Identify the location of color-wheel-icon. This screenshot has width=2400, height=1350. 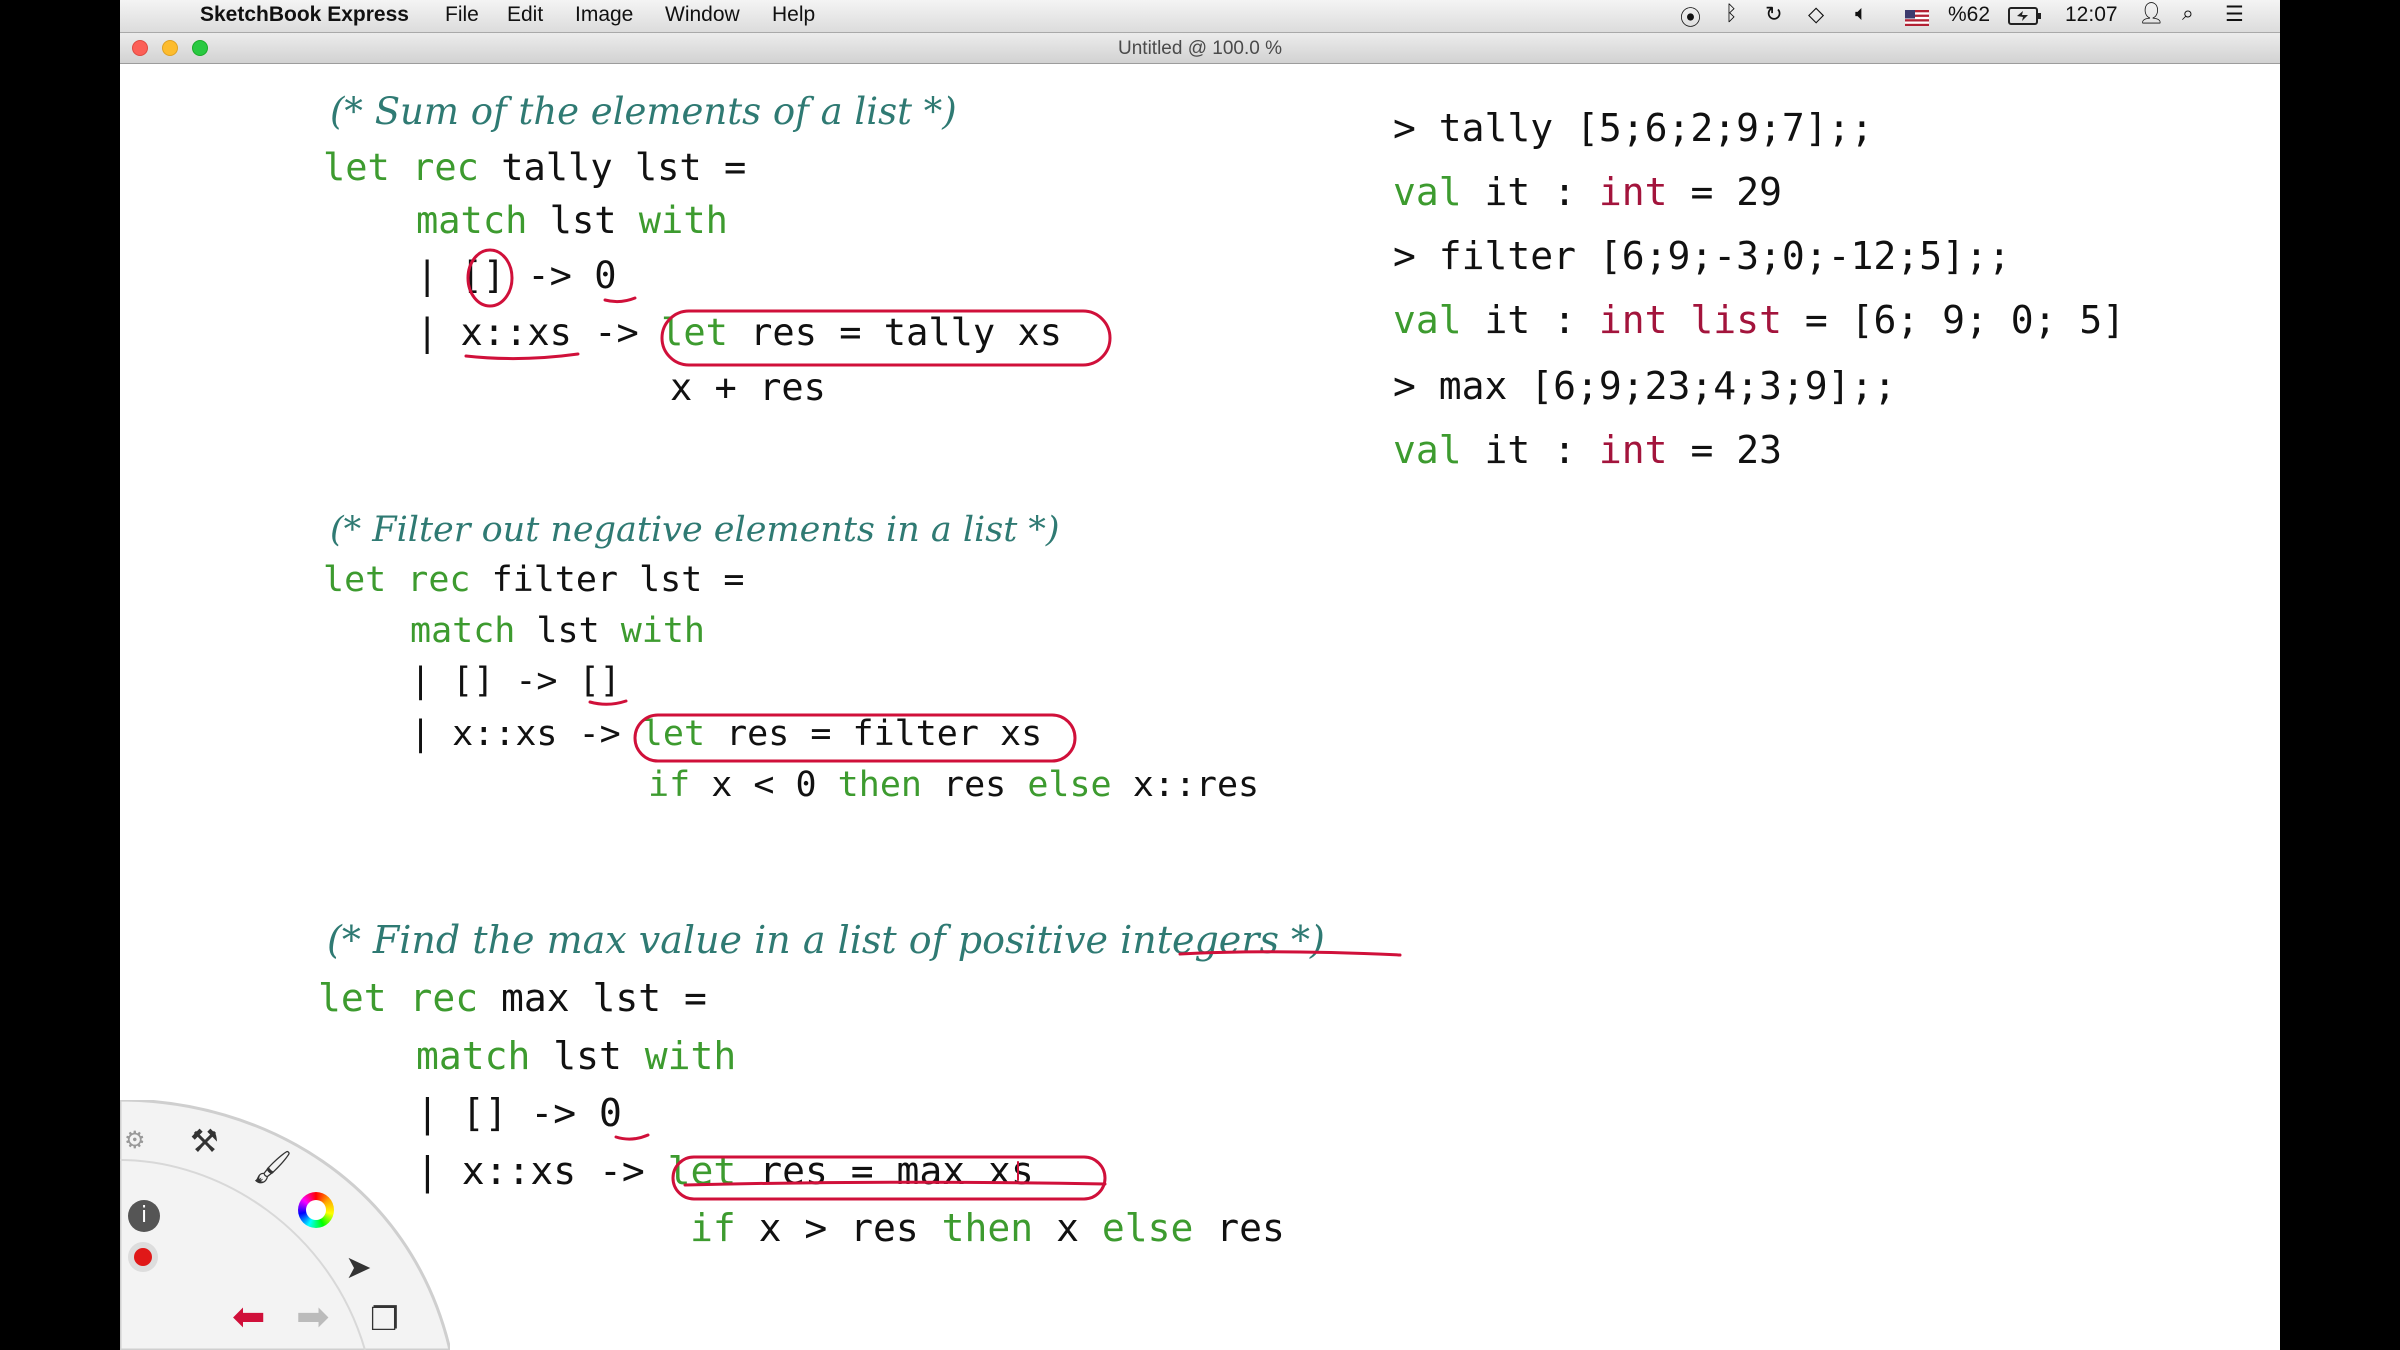
(316, 1210).